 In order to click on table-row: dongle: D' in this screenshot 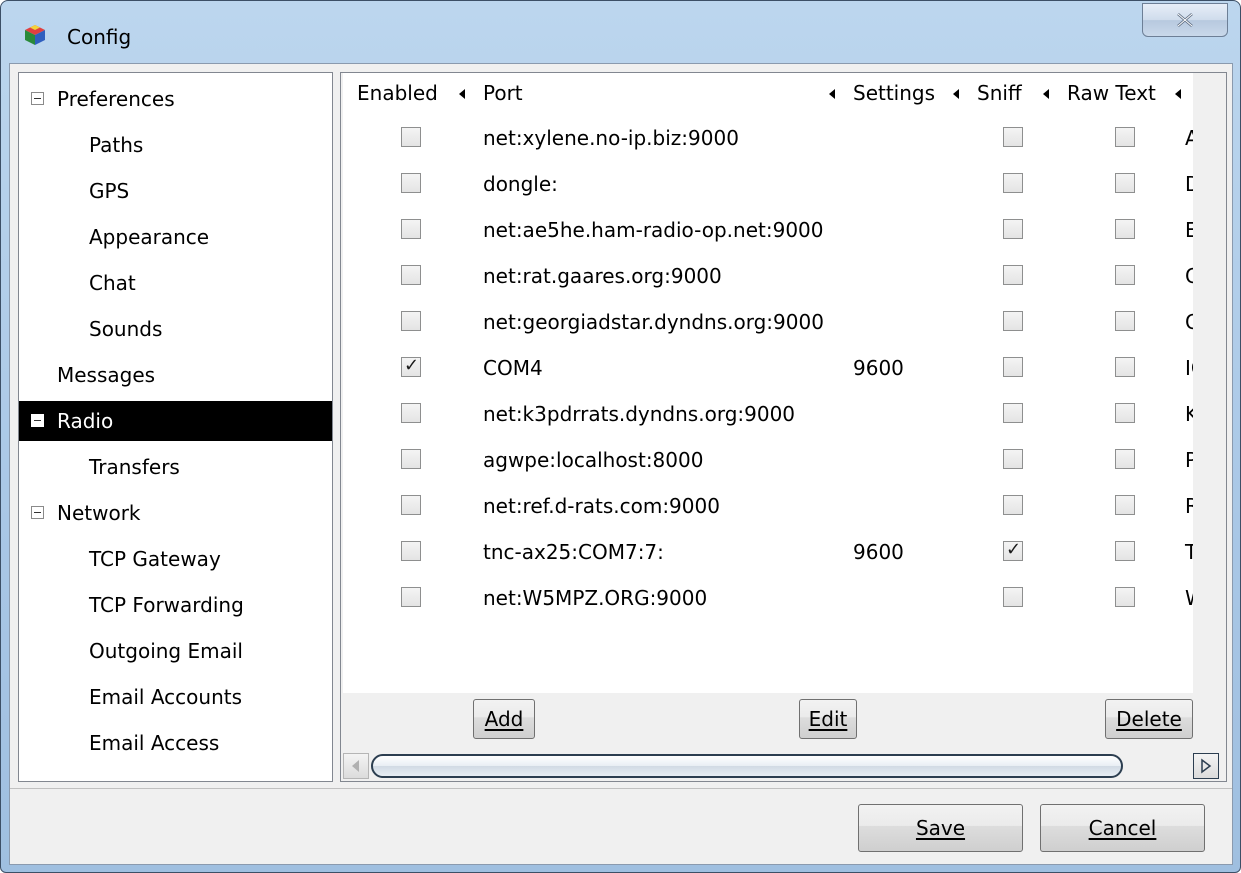, I will do `click(768, 184)`.